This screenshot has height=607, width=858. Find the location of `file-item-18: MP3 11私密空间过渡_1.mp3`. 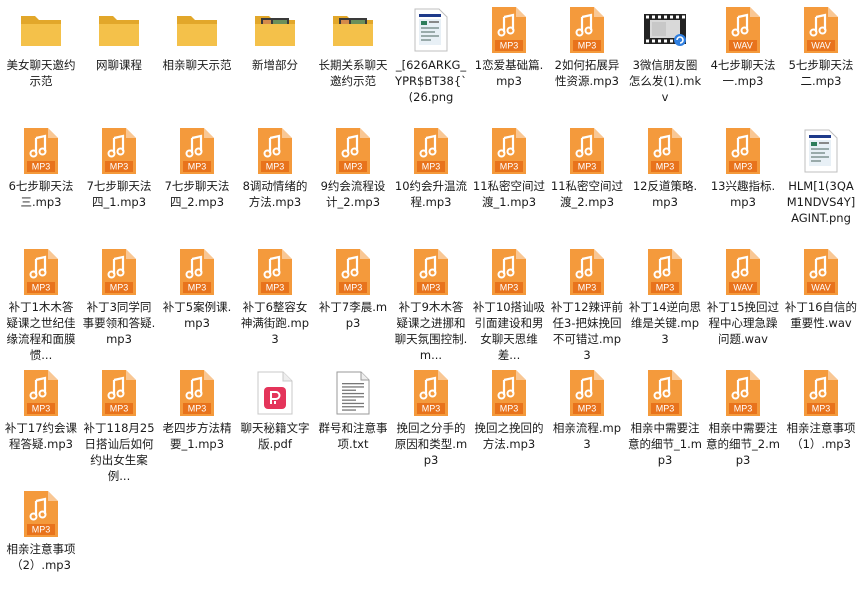

file-item-18: MP3 11私密空间过渡_1.mp3 is located at coordinates (509, 183).